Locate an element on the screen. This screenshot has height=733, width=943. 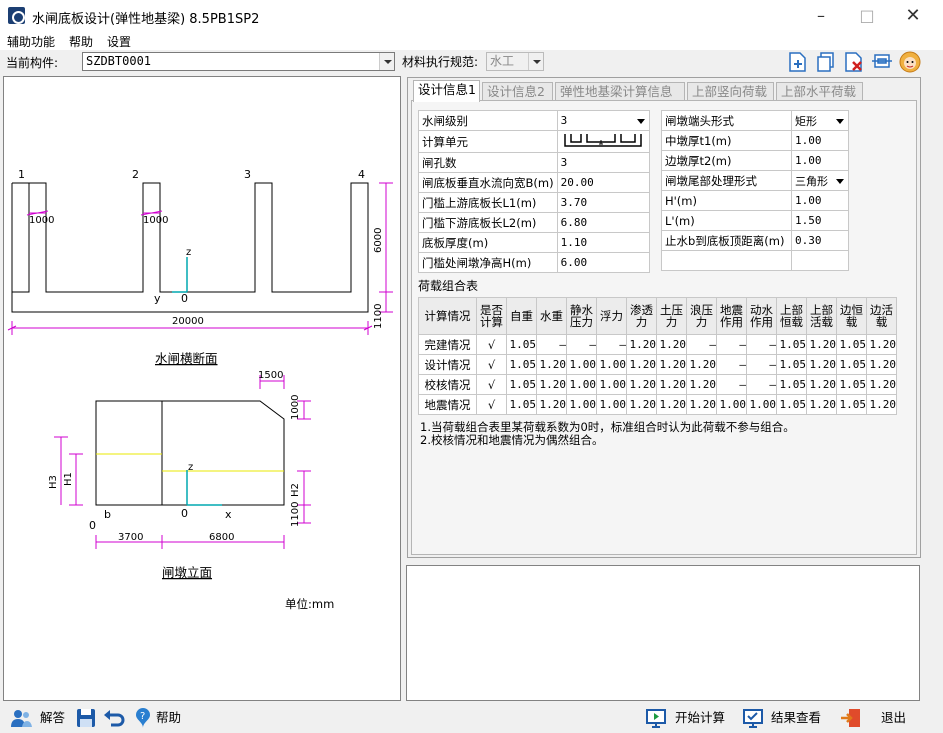
user-avatar-icon is located at coordinates (910, 62).